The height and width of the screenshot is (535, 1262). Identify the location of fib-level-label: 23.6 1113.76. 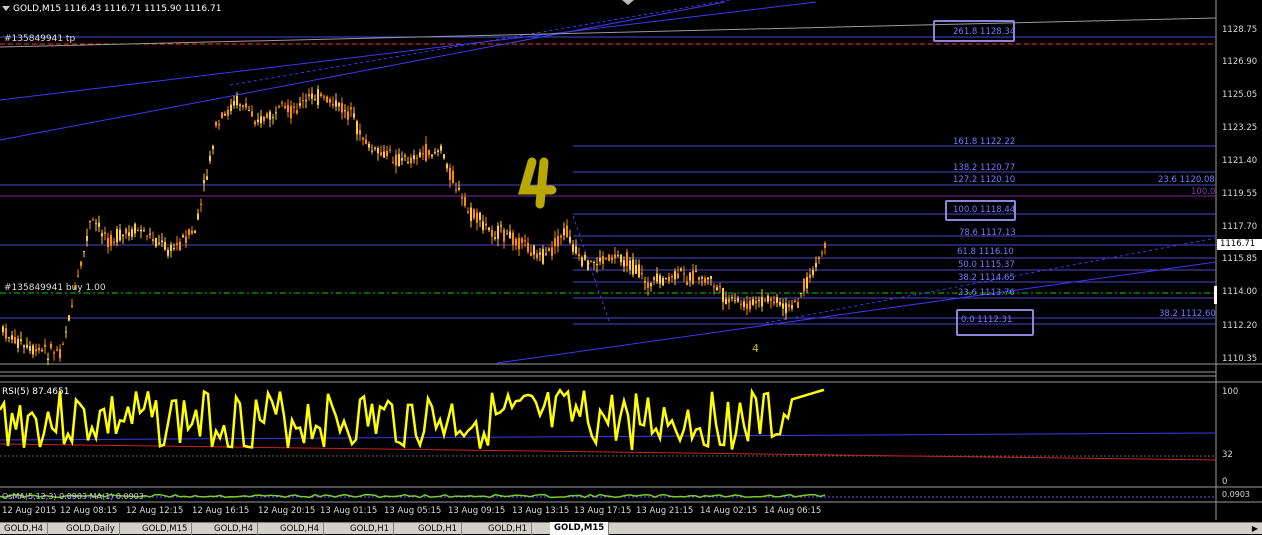
(986, 293).